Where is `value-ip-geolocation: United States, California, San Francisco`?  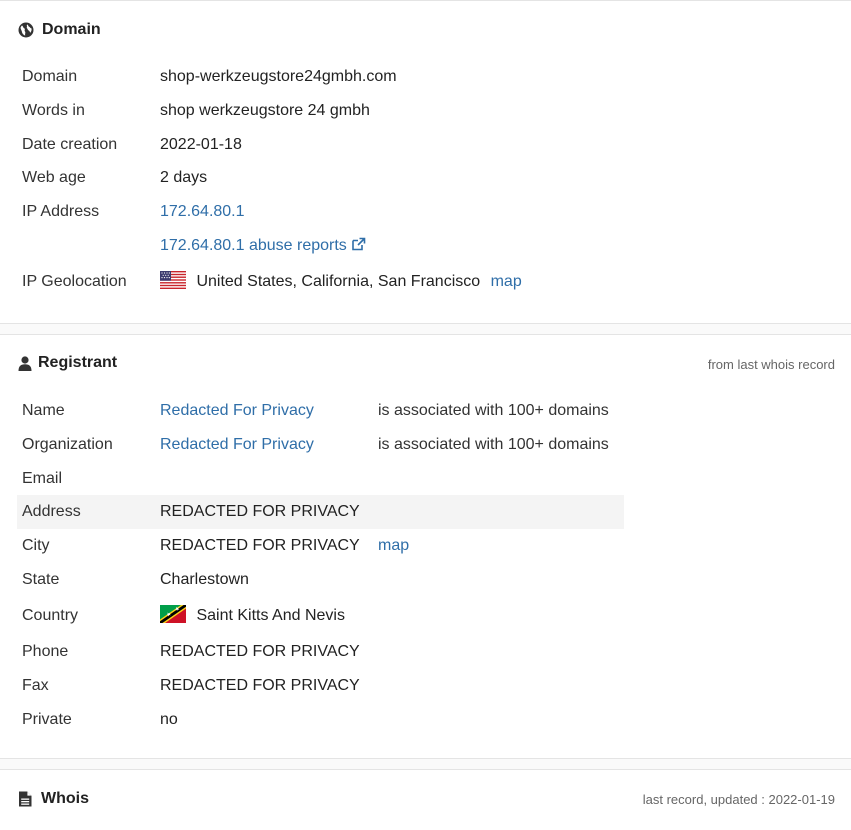 value-ip-geolocation: United States, California, San Francisco is located at coordinates (338, 281).